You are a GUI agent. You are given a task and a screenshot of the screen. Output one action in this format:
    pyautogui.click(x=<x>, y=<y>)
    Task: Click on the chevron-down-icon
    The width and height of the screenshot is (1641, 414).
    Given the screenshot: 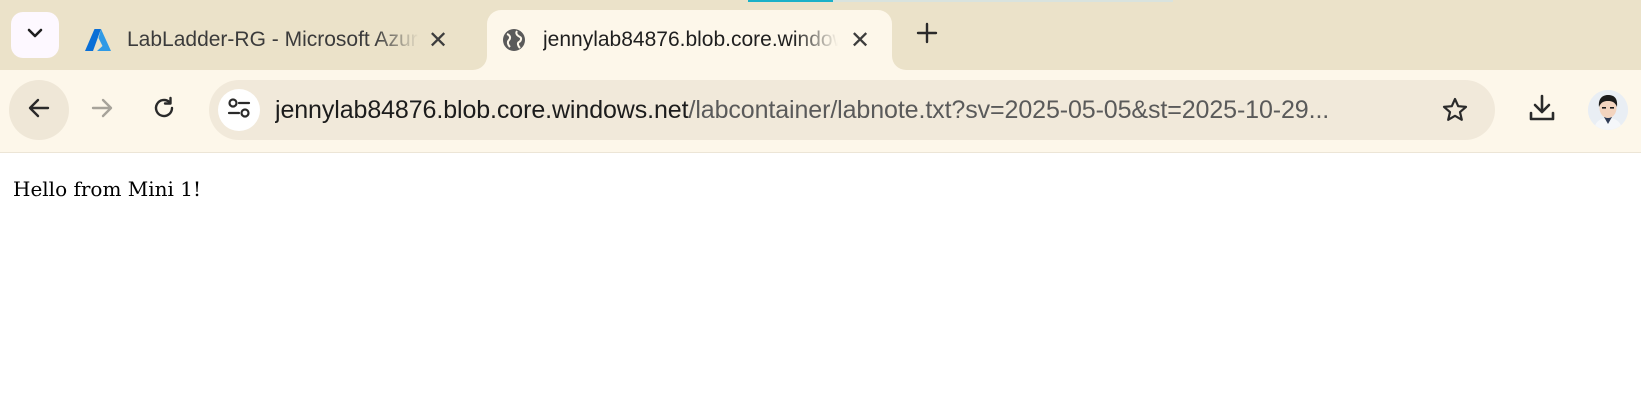 What is the action you would take?
    pyautogui.click(x=35, y=35)
    